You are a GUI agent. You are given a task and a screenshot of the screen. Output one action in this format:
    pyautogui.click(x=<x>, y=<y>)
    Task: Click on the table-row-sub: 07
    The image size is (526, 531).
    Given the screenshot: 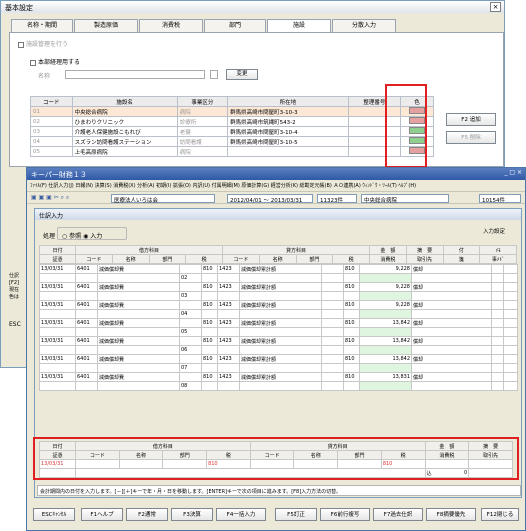 What is the action you would take?
    pyautogui.click(x=278, y=368)
    